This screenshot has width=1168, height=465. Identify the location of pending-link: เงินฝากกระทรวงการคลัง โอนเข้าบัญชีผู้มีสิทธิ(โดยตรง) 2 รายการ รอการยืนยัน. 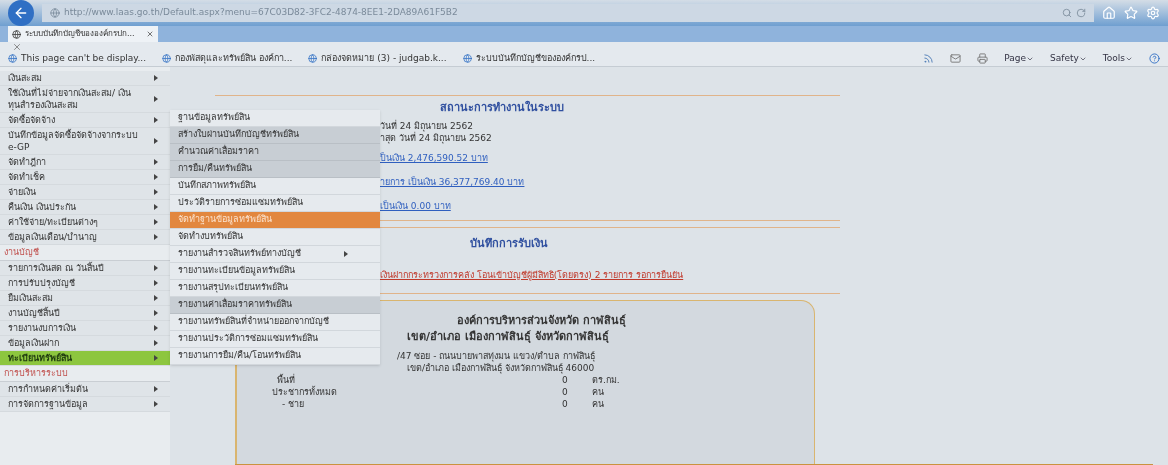
(532, 274).